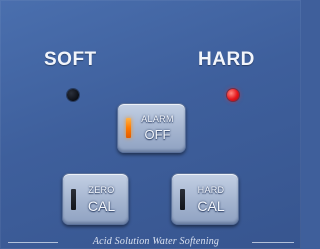  I want to click on alarm-indicator-light, so click(128, 128).